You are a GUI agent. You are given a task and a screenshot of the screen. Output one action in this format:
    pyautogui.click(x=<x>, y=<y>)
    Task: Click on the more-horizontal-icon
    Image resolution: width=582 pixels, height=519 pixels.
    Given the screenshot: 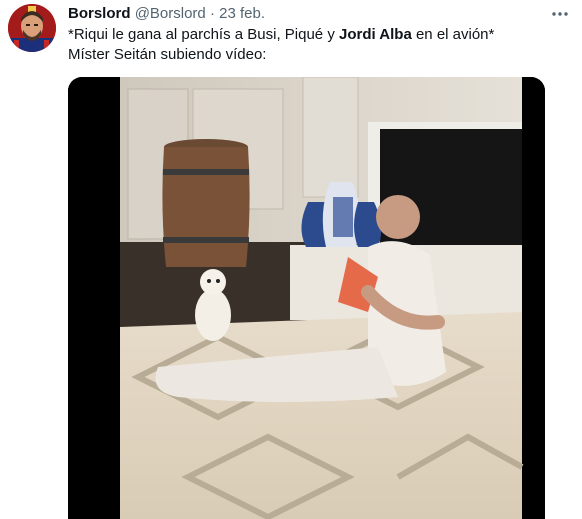 What is the action you would take?
    pyautogui.click(x=560, y=14)
    